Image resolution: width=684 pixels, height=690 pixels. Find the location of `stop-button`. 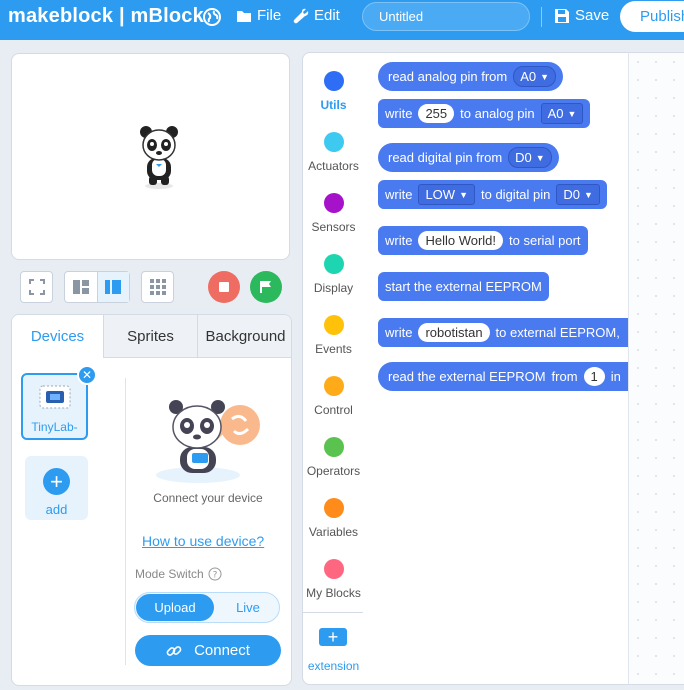

stop-button is located at coordinates (224, 287).